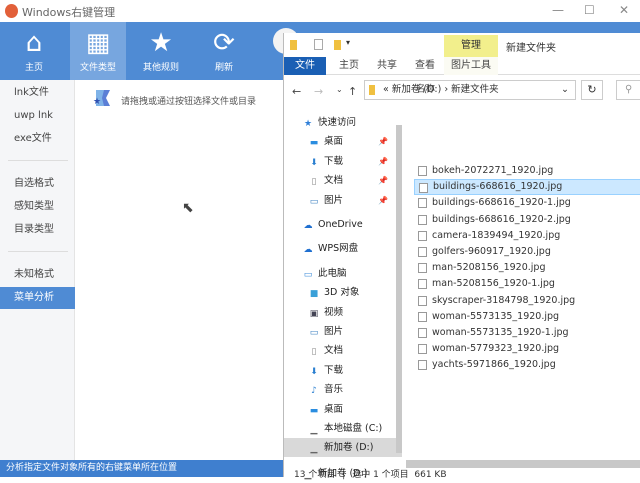 The image size is (640, 483). Describe the element at coordinates (37, 93) in the screenshot. I see `sidebar-item-lnk: lnk文件` at that location.